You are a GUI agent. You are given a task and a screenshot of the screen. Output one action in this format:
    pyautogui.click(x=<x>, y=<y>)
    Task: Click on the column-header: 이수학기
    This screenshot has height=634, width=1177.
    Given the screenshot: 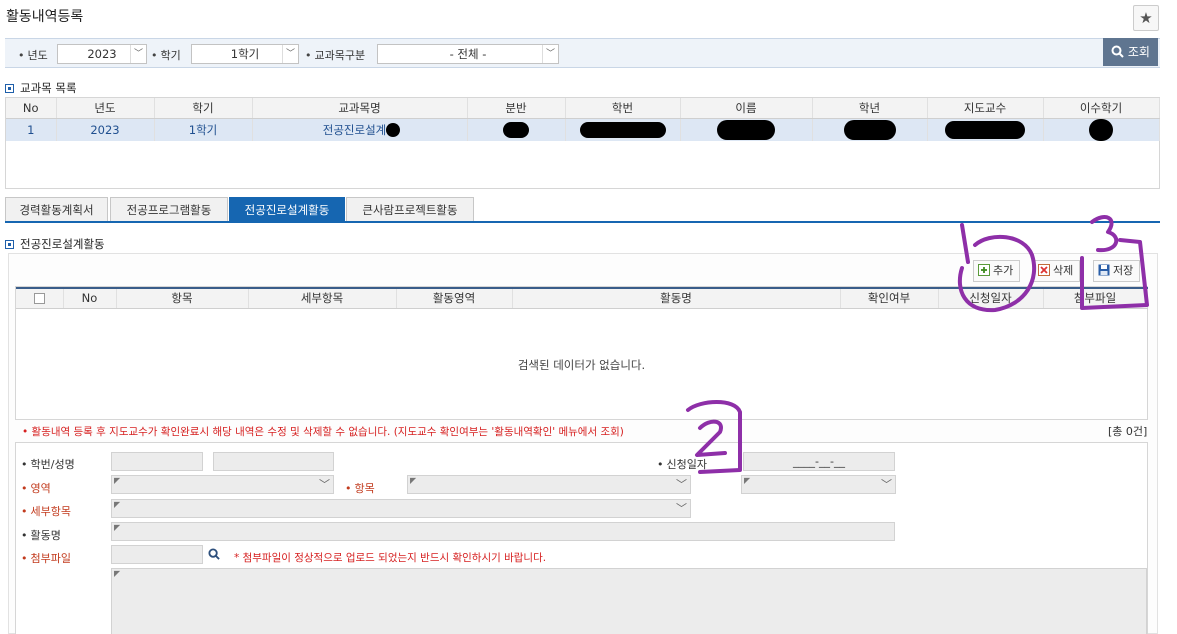 What is the action you would take?
    pyautogui.click(x=1101, y=108)
    